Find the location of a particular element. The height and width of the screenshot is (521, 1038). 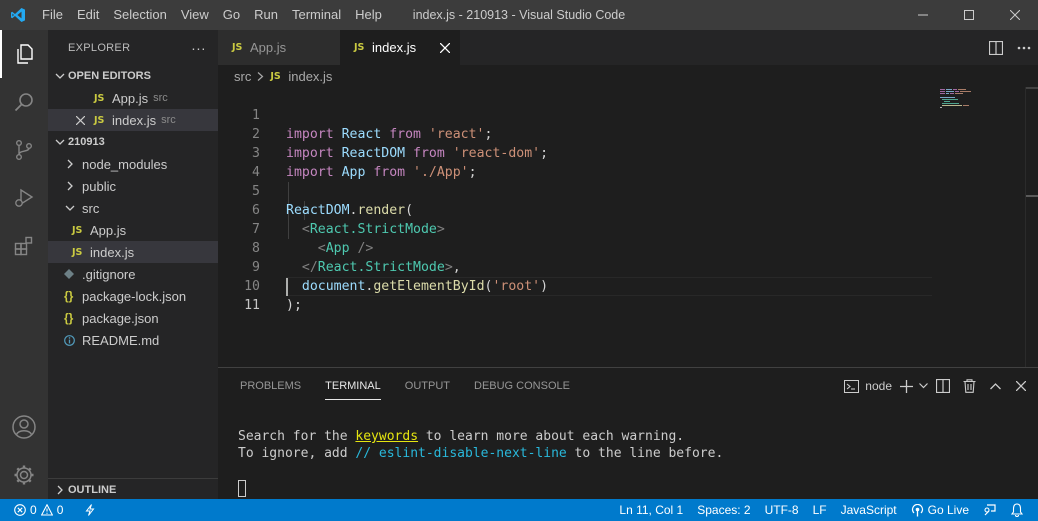

close-window-button is located at coordinates (1015, 15).